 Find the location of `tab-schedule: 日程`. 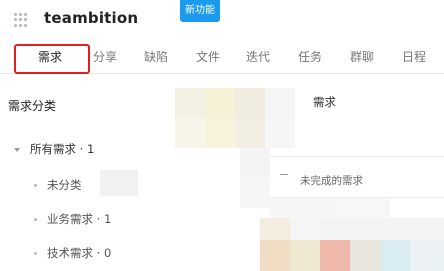

tab-schedule: 日程 is located at coordinates (414, 56).